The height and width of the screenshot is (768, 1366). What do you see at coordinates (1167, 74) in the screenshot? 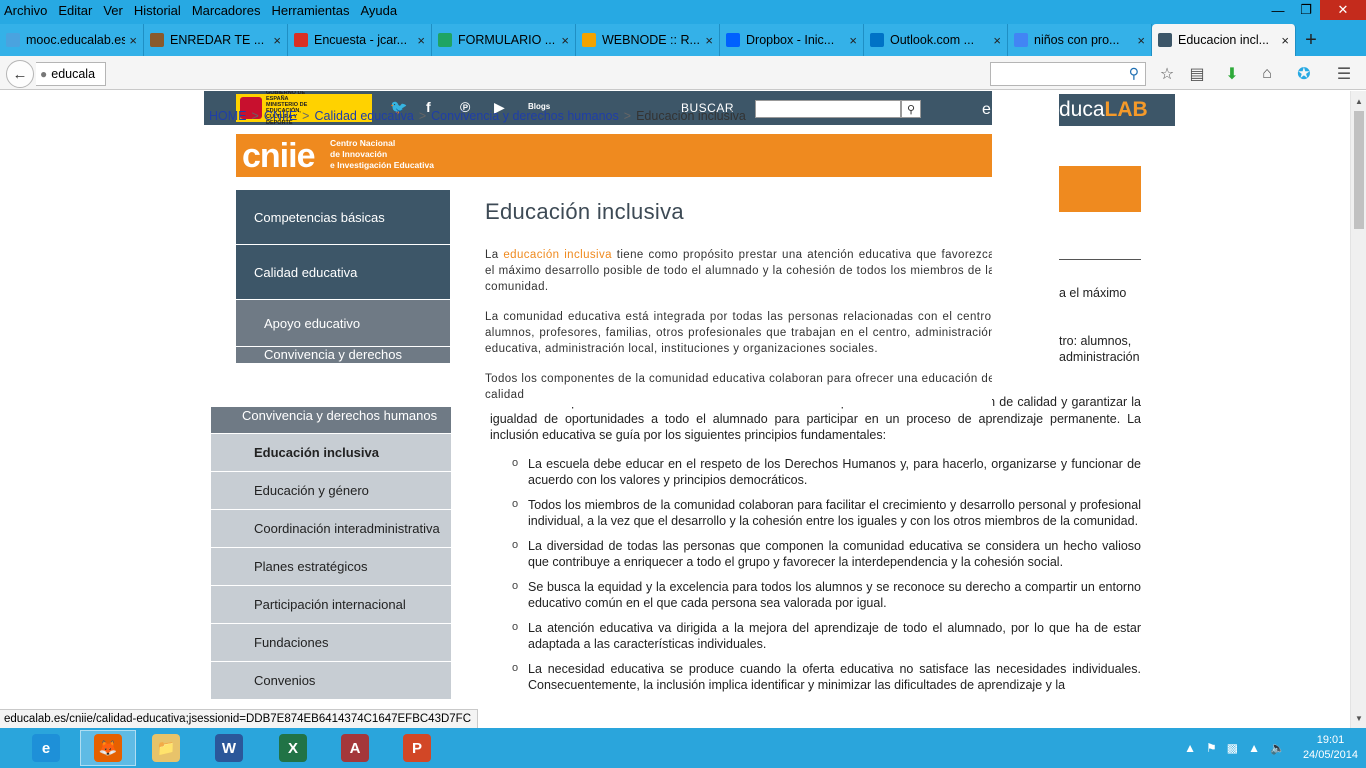
I see `bookmark-star-icon: ☆` at bounding box center [1167, 74].